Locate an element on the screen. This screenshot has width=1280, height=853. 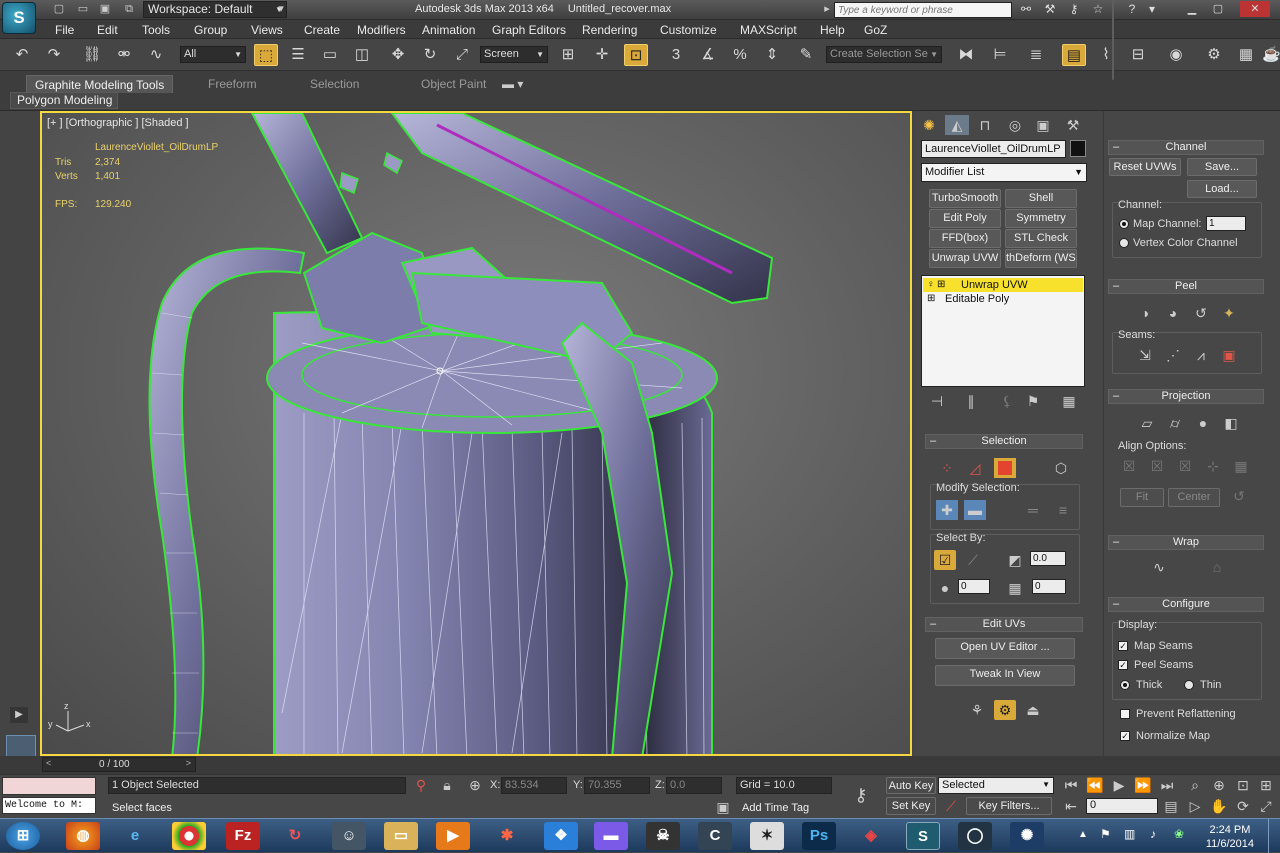
projection-rollout-header: – Projection is located at coordinates (1186, 396).